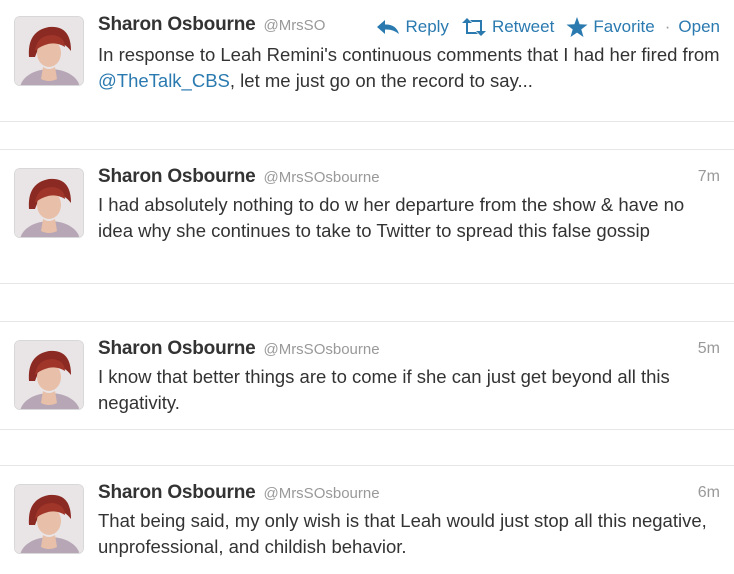 This screenshot has width=734, height=574. What do you see at coordinates (409, 179) in the screenshot?
I see `tweet-header: Sharon Osbourne @MrsSOsbourne 7m` at bounding box center [409, 179].